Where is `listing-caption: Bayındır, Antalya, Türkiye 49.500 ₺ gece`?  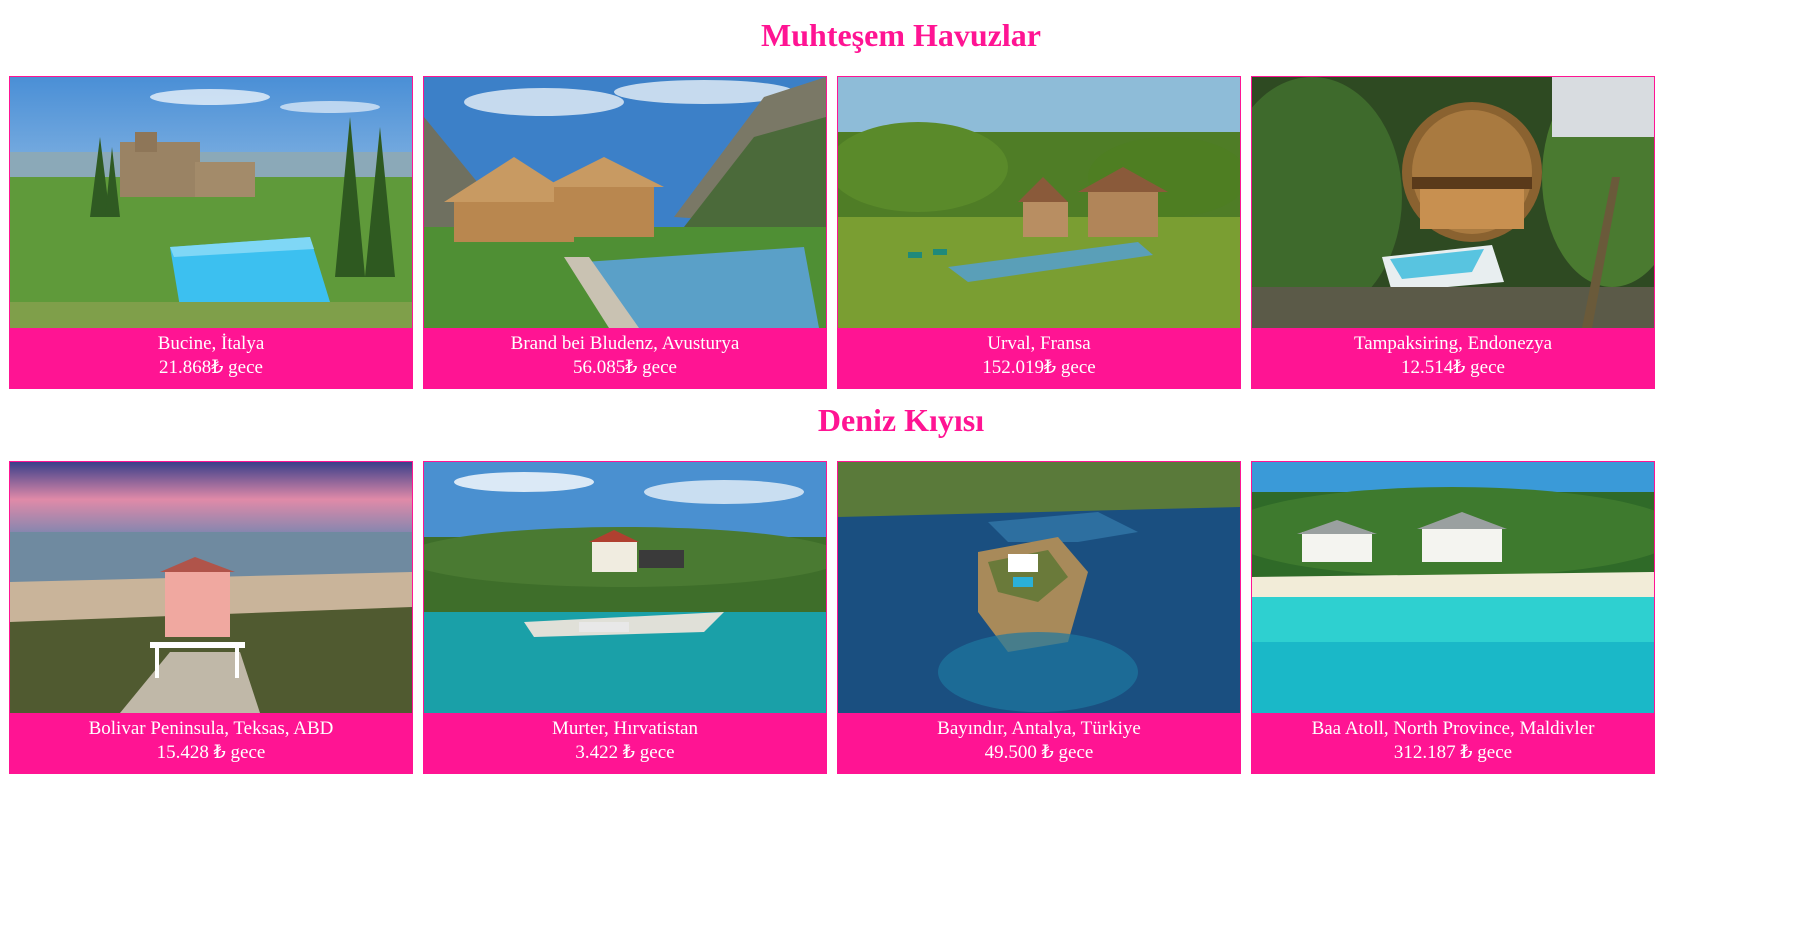 listing-caption: Bayındır, Antalya, Türkiye 49.500 ₺ gece is located at coordinates (1039, 743).